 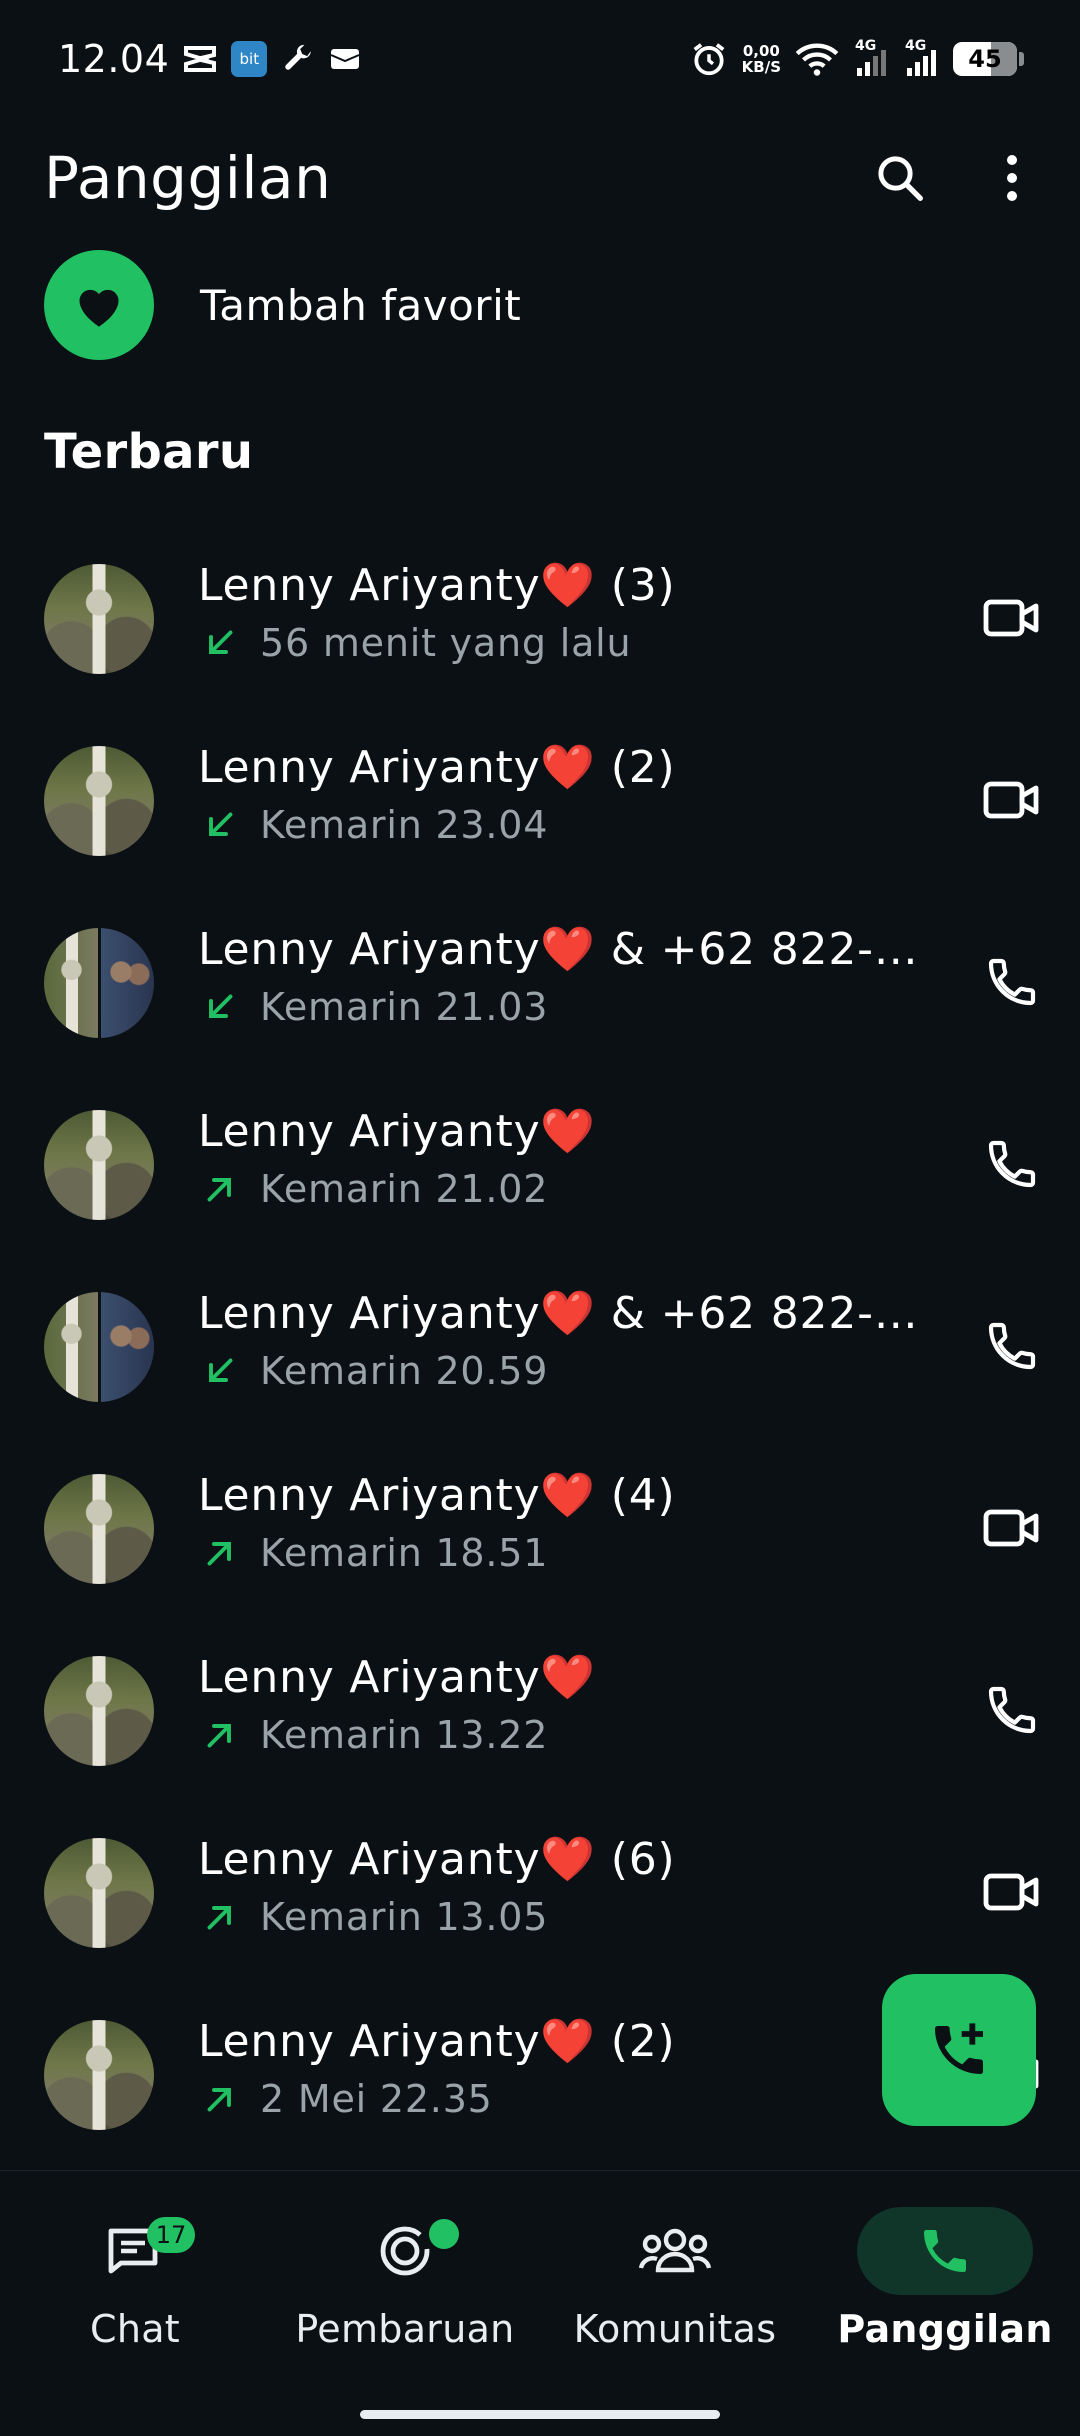 I want to click on nav-communities: Komunitas, so click(x=675, y=2271).